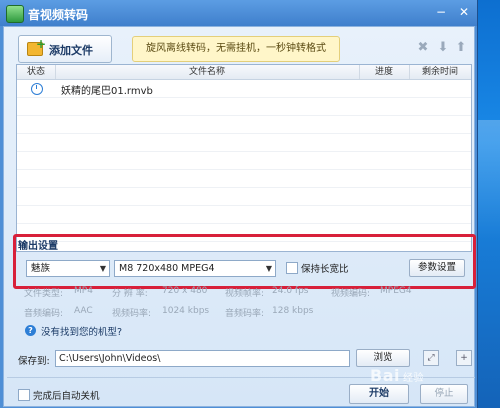 The width and height of the screenshot is (500, 408). Describe the element at coordinates (83, 311) in the screenshot. I see `info-value: AAC` at that location.